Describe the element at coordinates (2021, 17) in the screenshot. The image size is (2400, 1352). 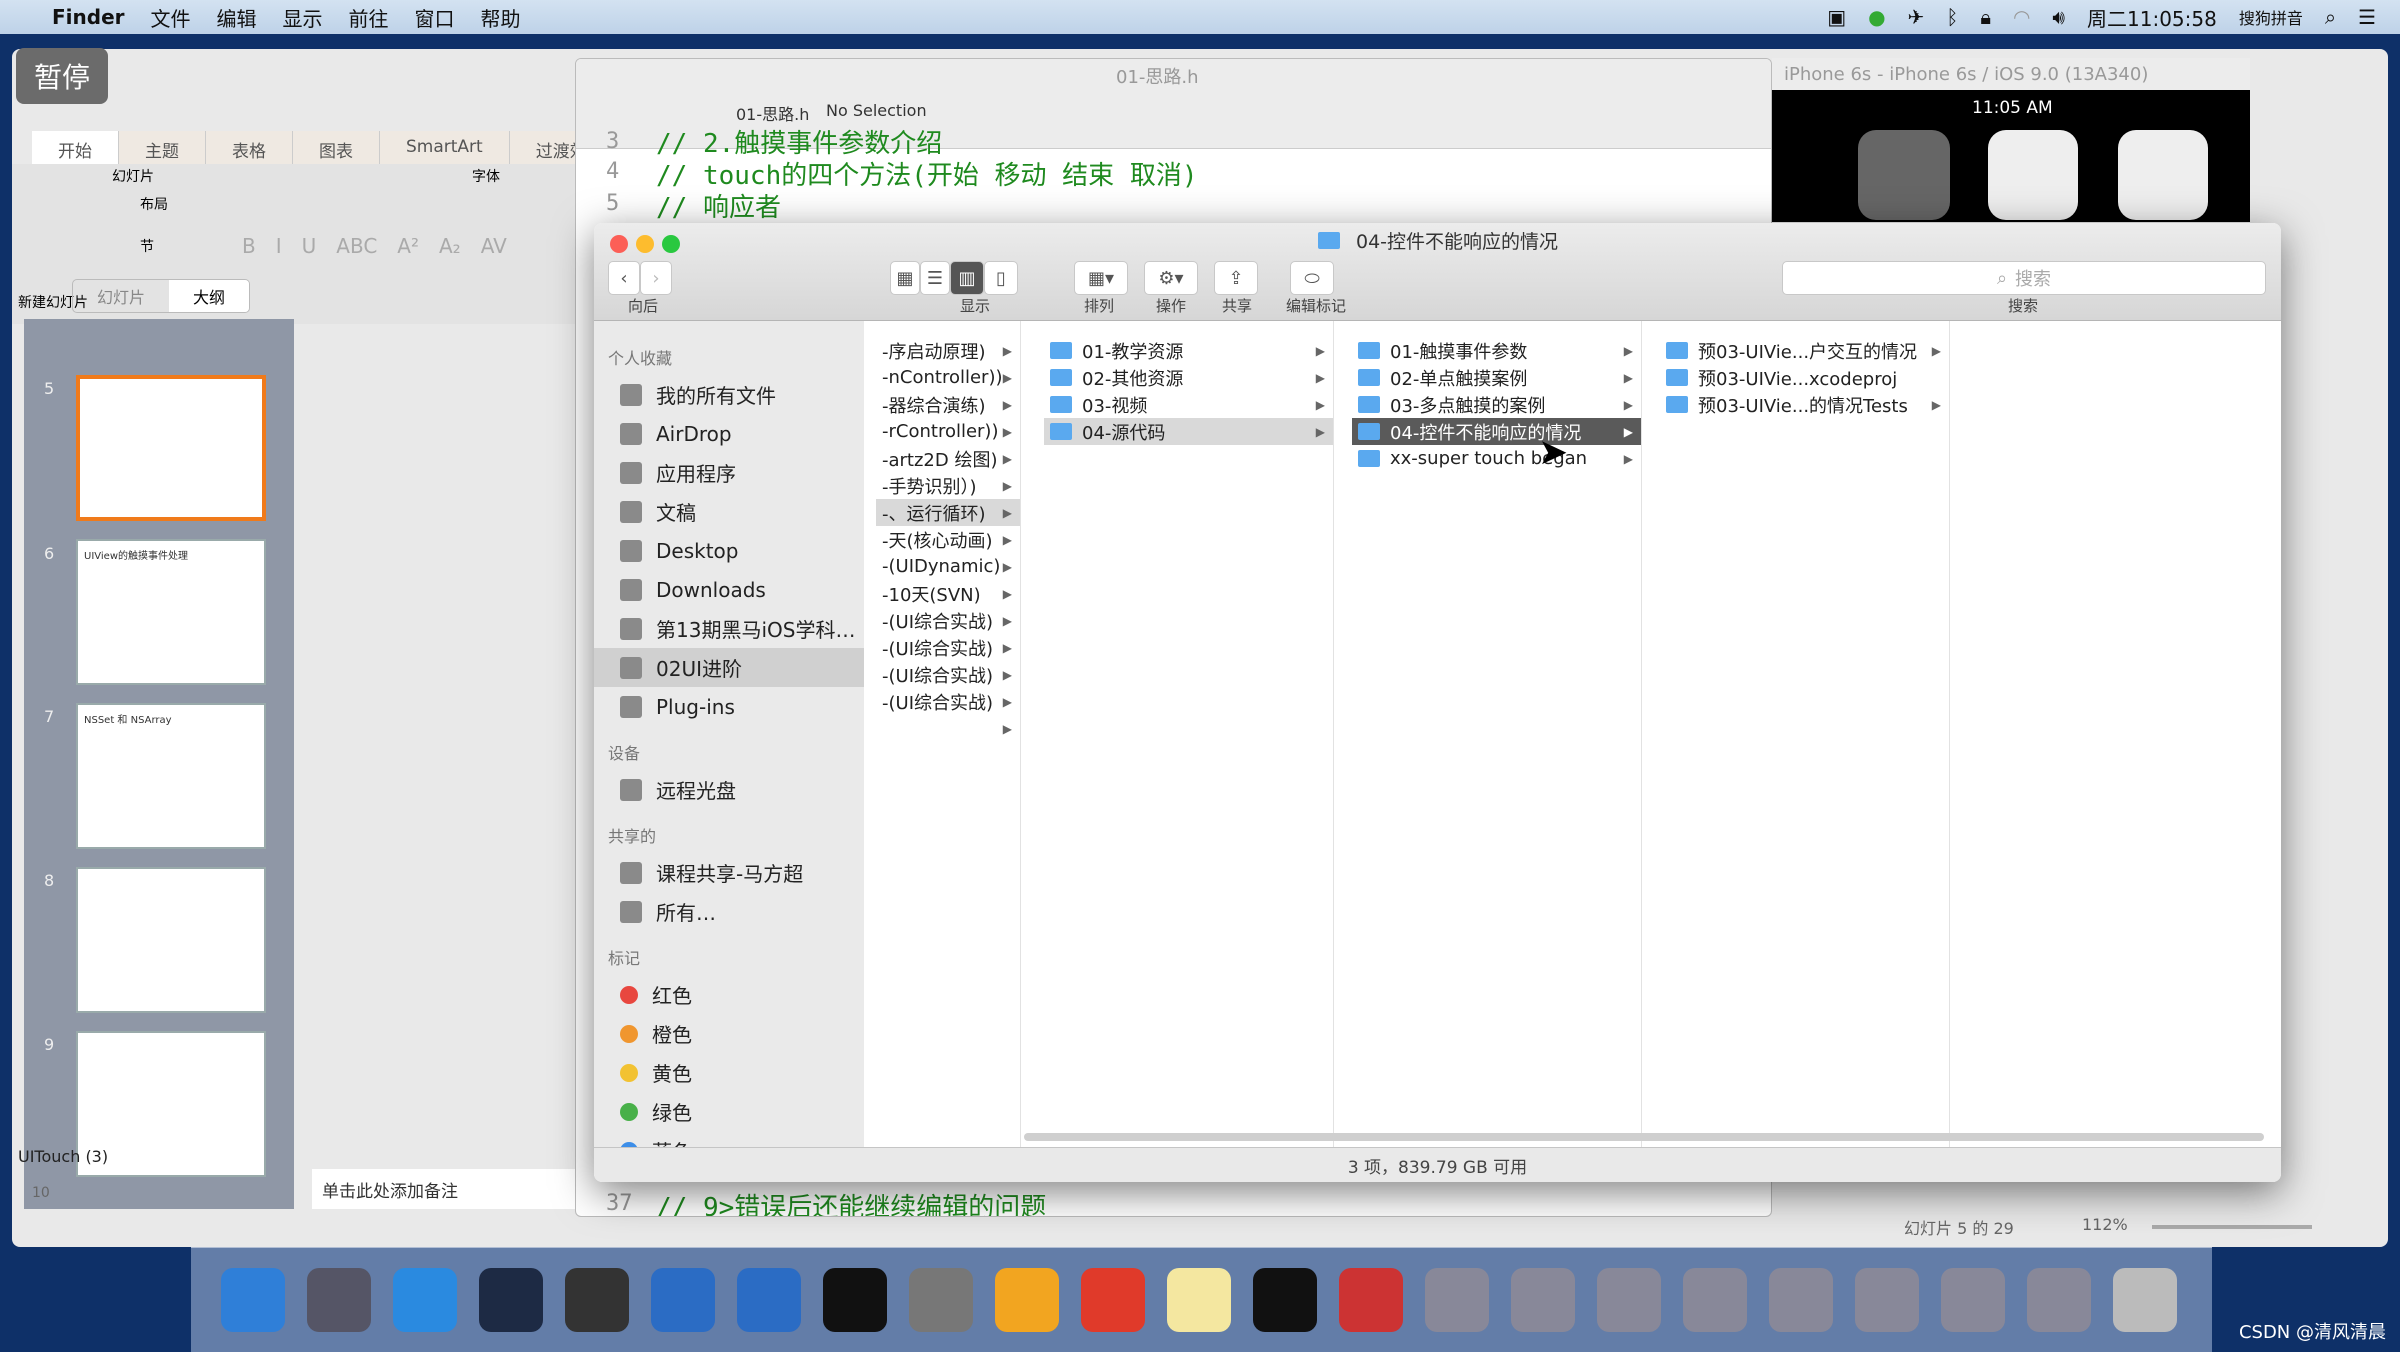
I see `wifi-icon: ◠` at that location.